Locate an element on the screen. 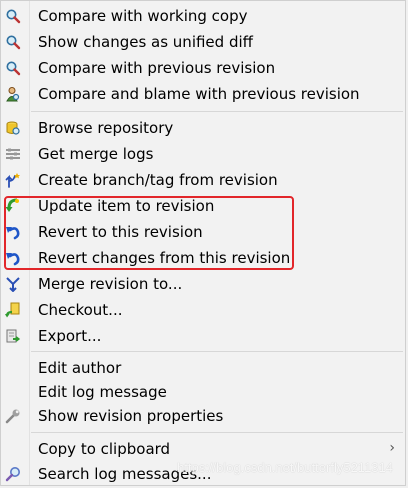 This screenshot has height=488, width=408. menu-item-label: Compare with previous revision is located at coordinates (157, 68).